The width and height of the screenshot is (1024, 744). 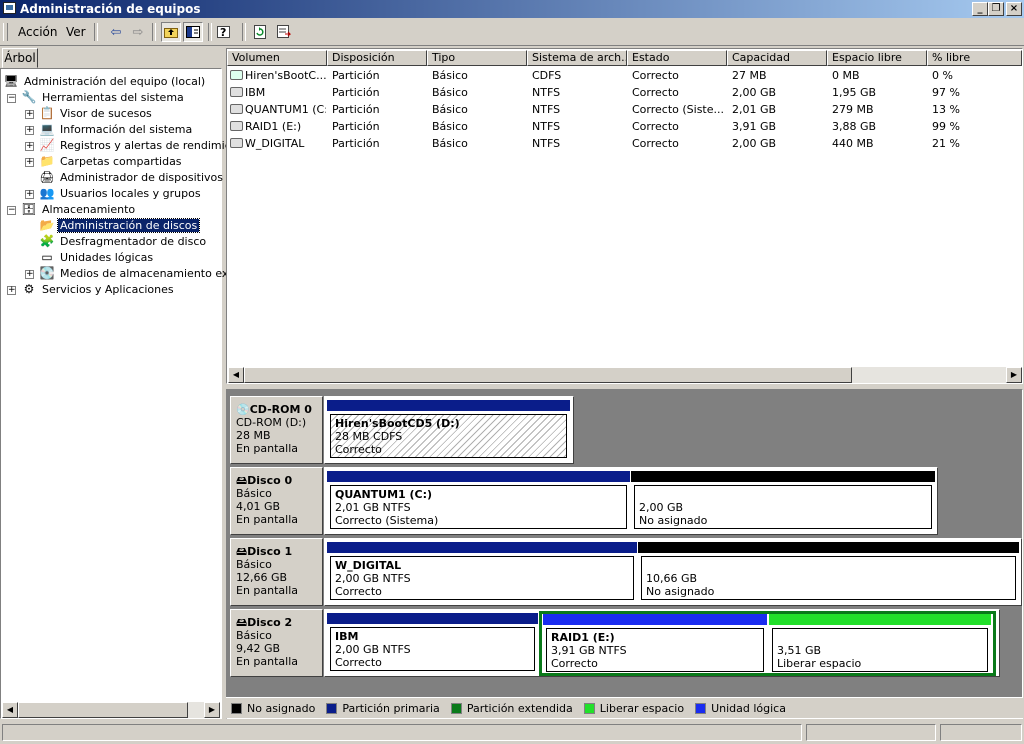 What do you see at coordinates (171, 32) in the screenshot?
I see `up-folder-icon` at bounding box center [171, 32].